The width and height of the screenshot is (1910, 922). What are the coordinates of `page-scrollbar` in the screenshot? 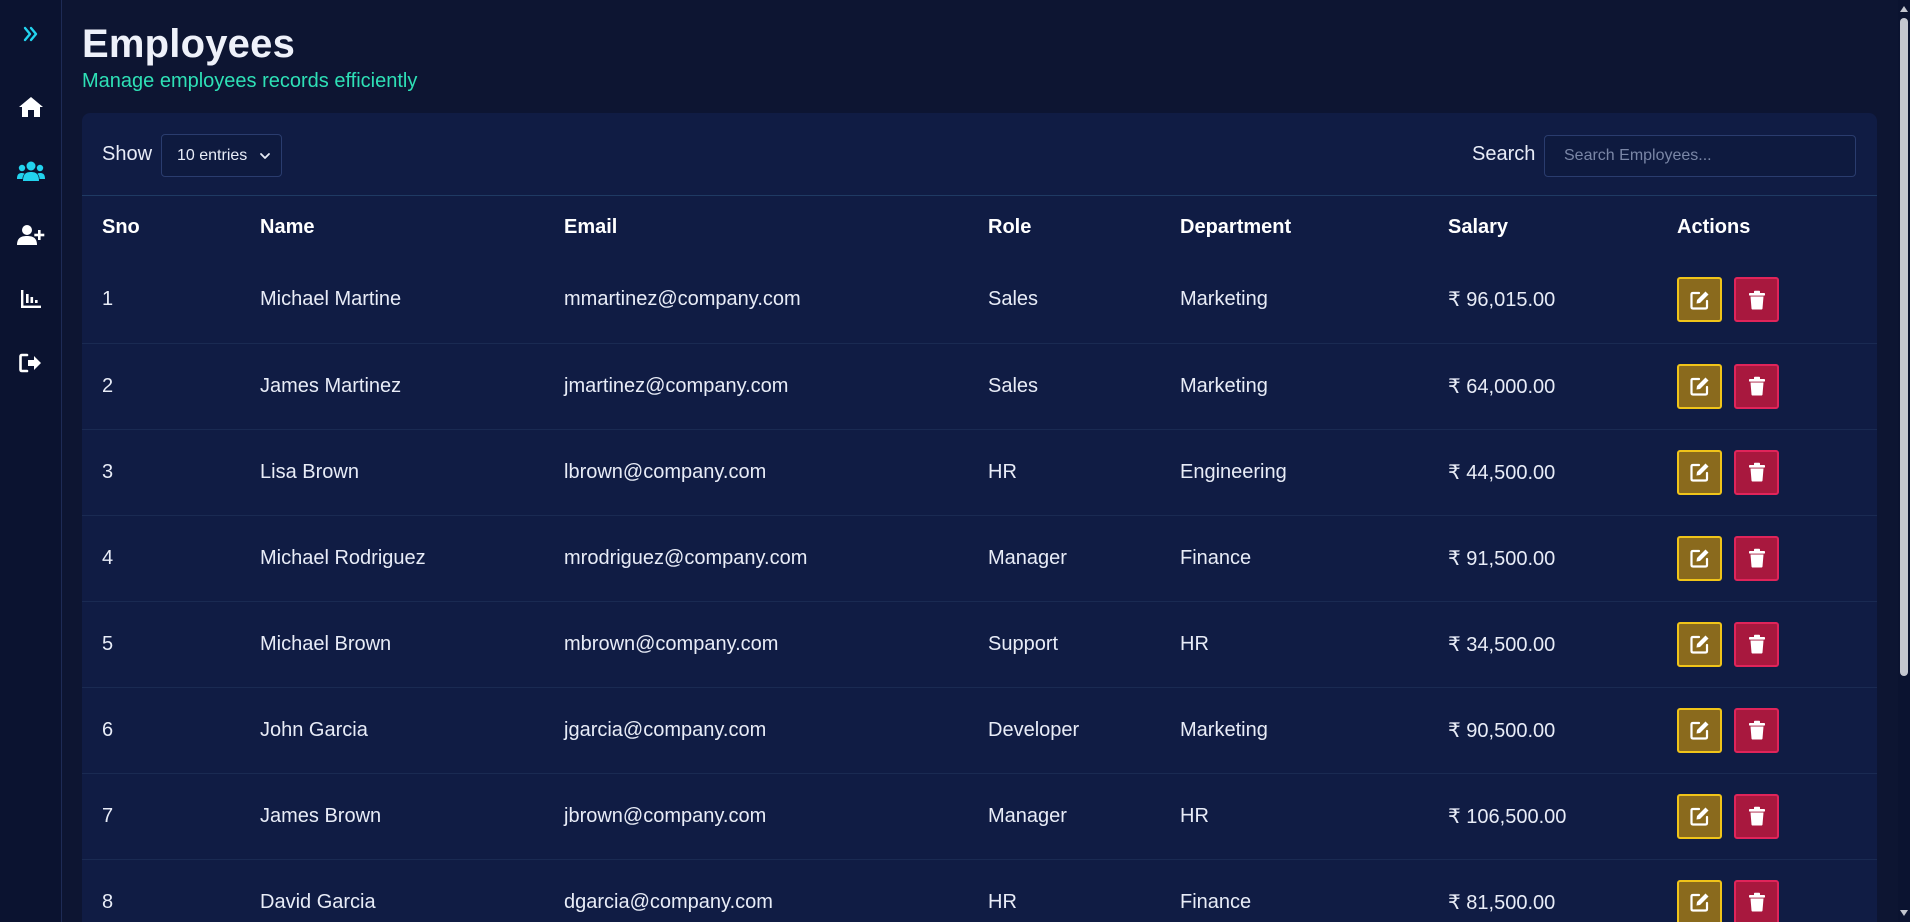 It's located at (1904, 461).